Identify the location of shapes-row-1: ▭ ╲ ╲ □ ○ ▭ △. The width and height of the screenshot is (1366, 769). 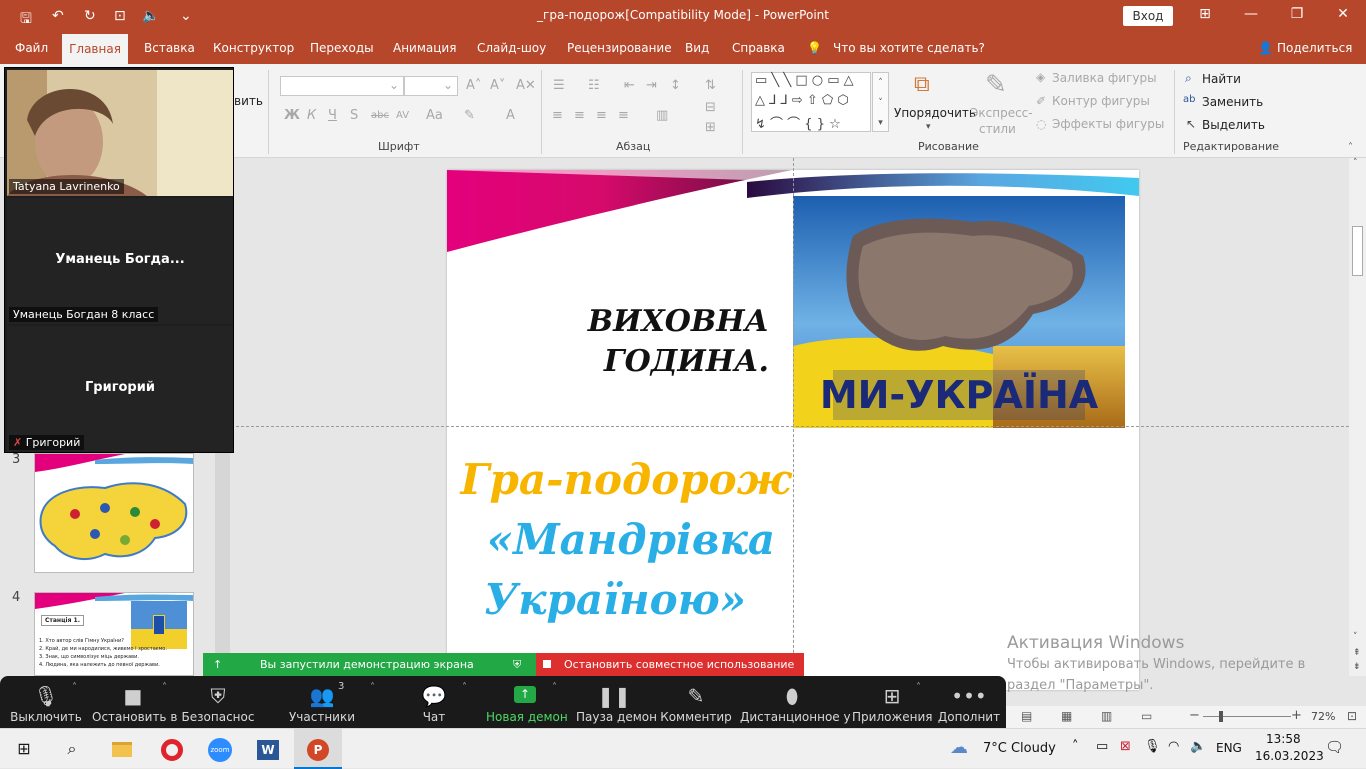
(804, 80).